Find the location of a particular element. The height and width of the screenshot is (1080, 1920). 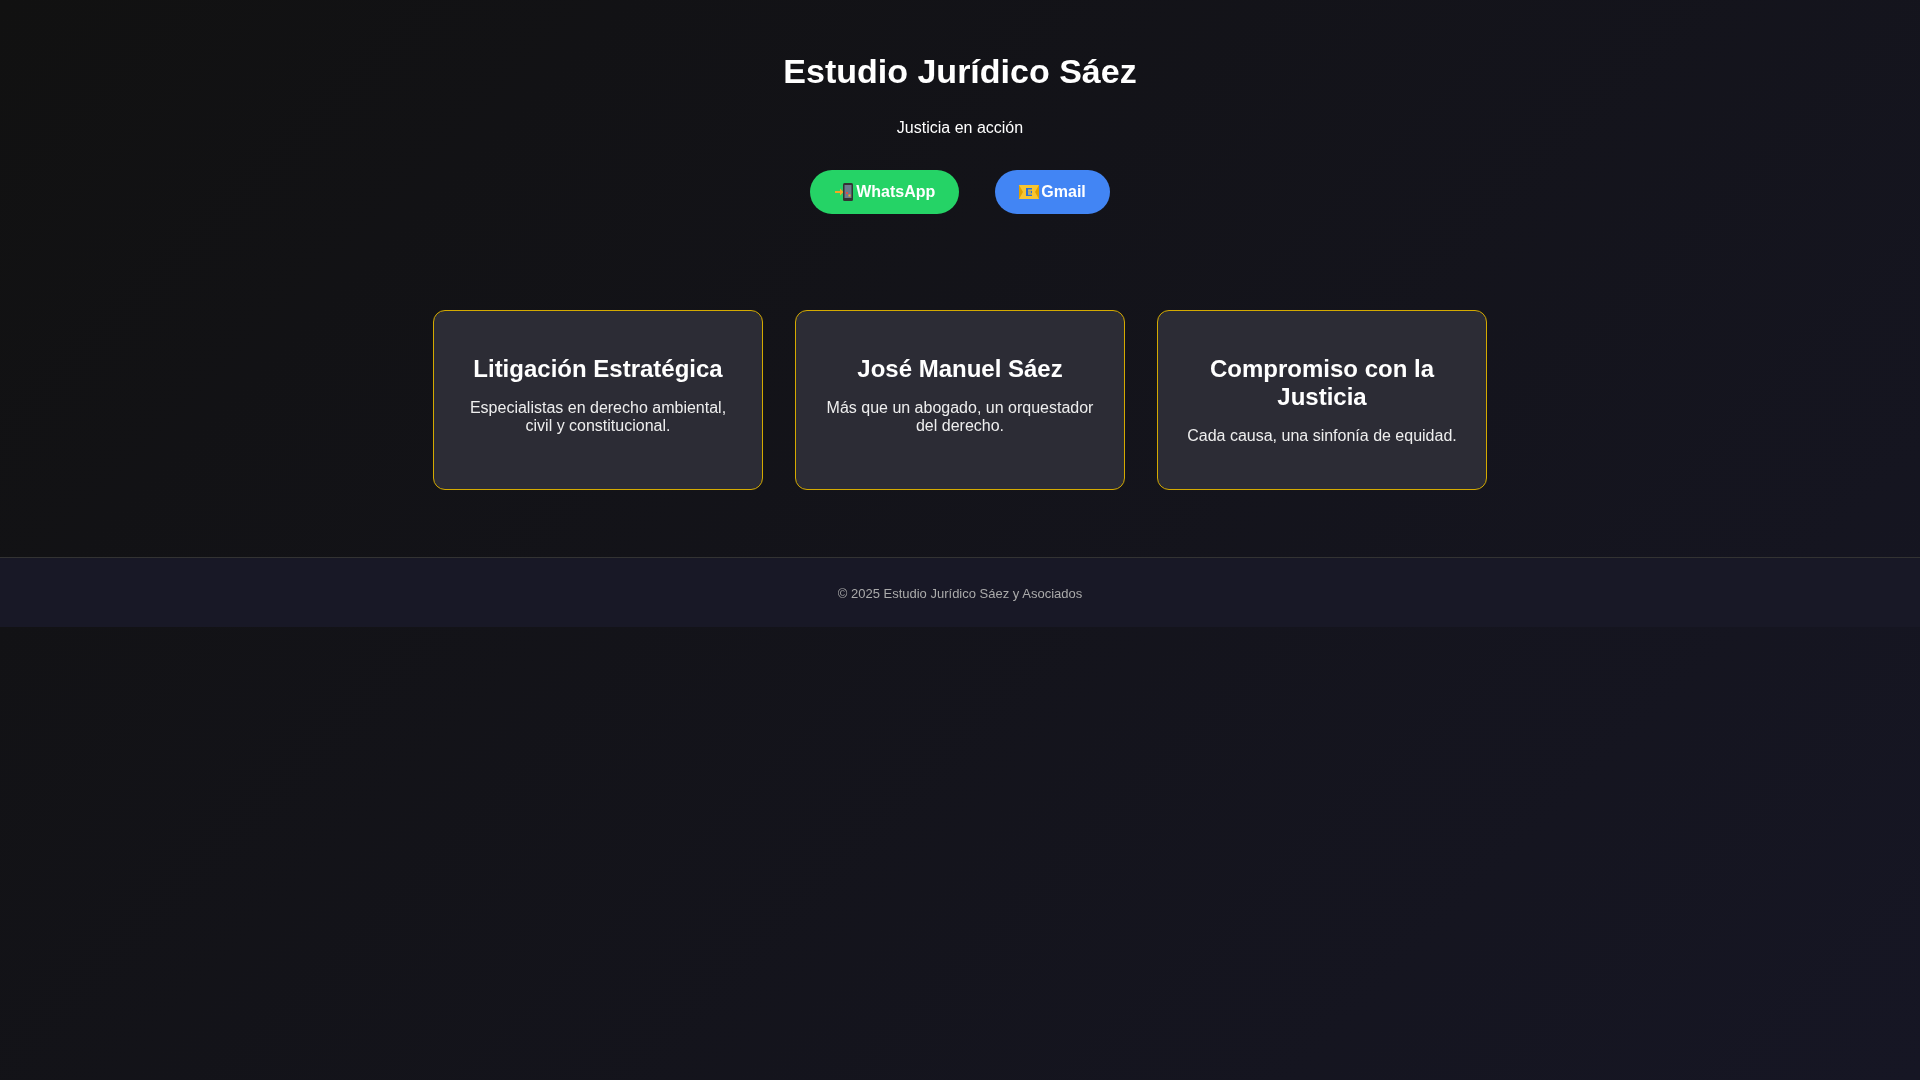

envelope-icon is located at coordinates (1029, 192).